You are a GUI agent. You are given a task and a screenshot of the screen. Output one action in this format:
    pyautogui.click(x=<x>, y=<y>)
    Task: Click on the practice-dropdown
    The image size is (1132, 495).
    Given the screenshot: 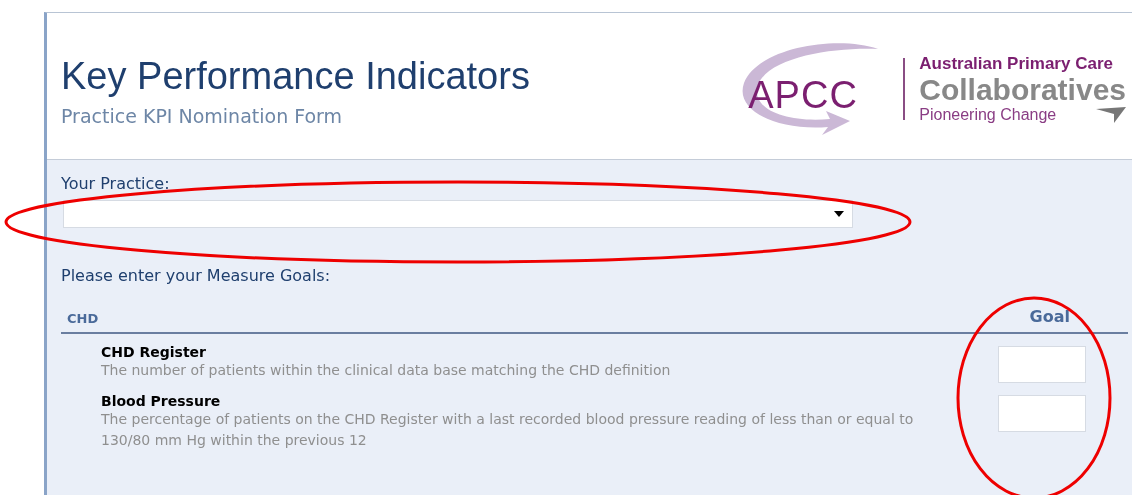 What is the action you would take?
    pyautogui.click(x=458, y=214)
    